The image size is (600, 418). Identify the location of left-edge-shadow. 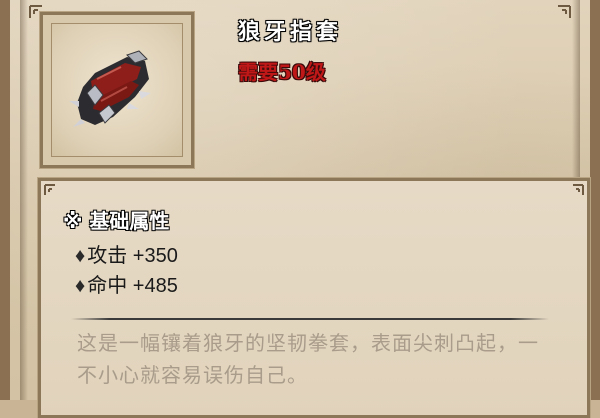
(24, 200).